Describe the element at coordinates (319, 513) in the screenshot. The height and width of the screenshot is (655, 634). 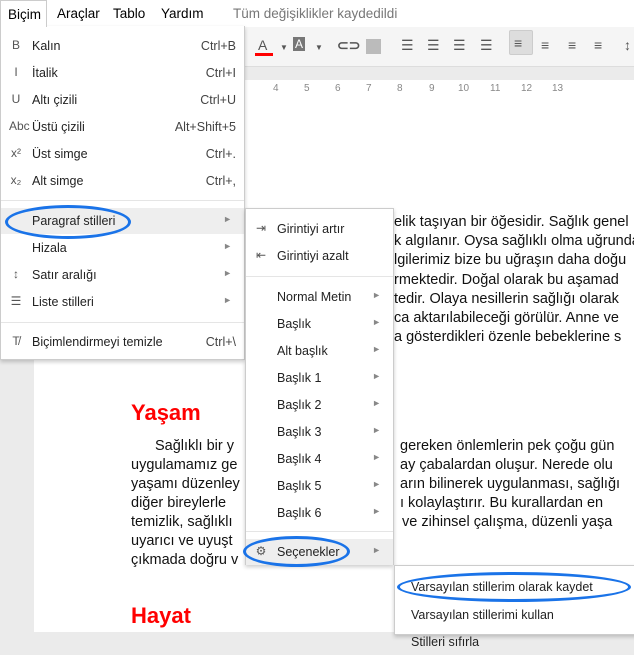
I see `paragraph-style-item: Başlık 6 ►` at that location.